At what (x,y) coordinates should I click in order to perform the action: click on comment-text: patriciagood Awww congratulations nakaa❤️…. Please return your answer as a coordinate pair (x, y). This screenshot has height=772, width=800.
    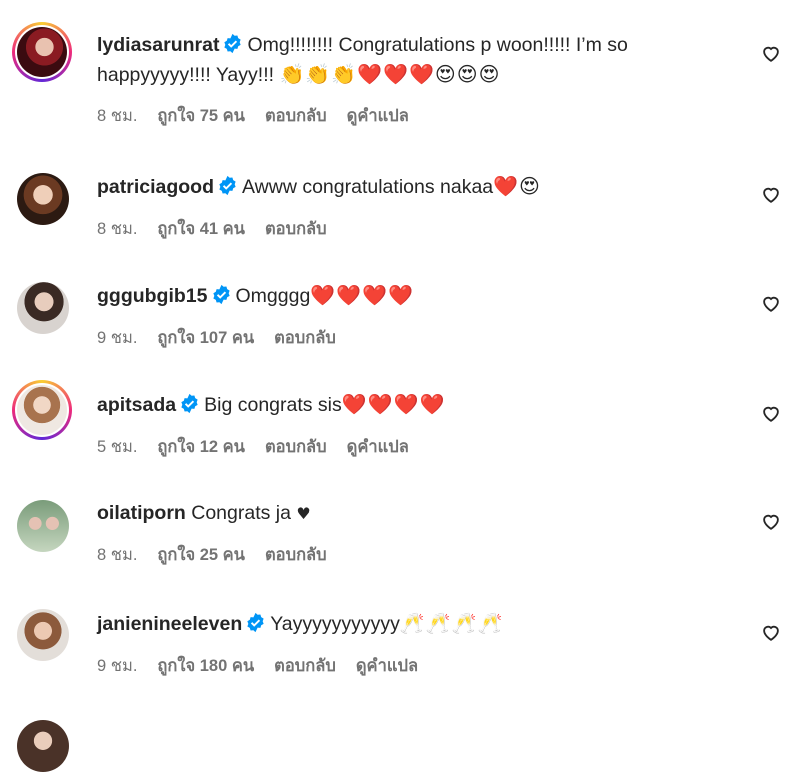
    Looking at the image, I should click on (413, 187).